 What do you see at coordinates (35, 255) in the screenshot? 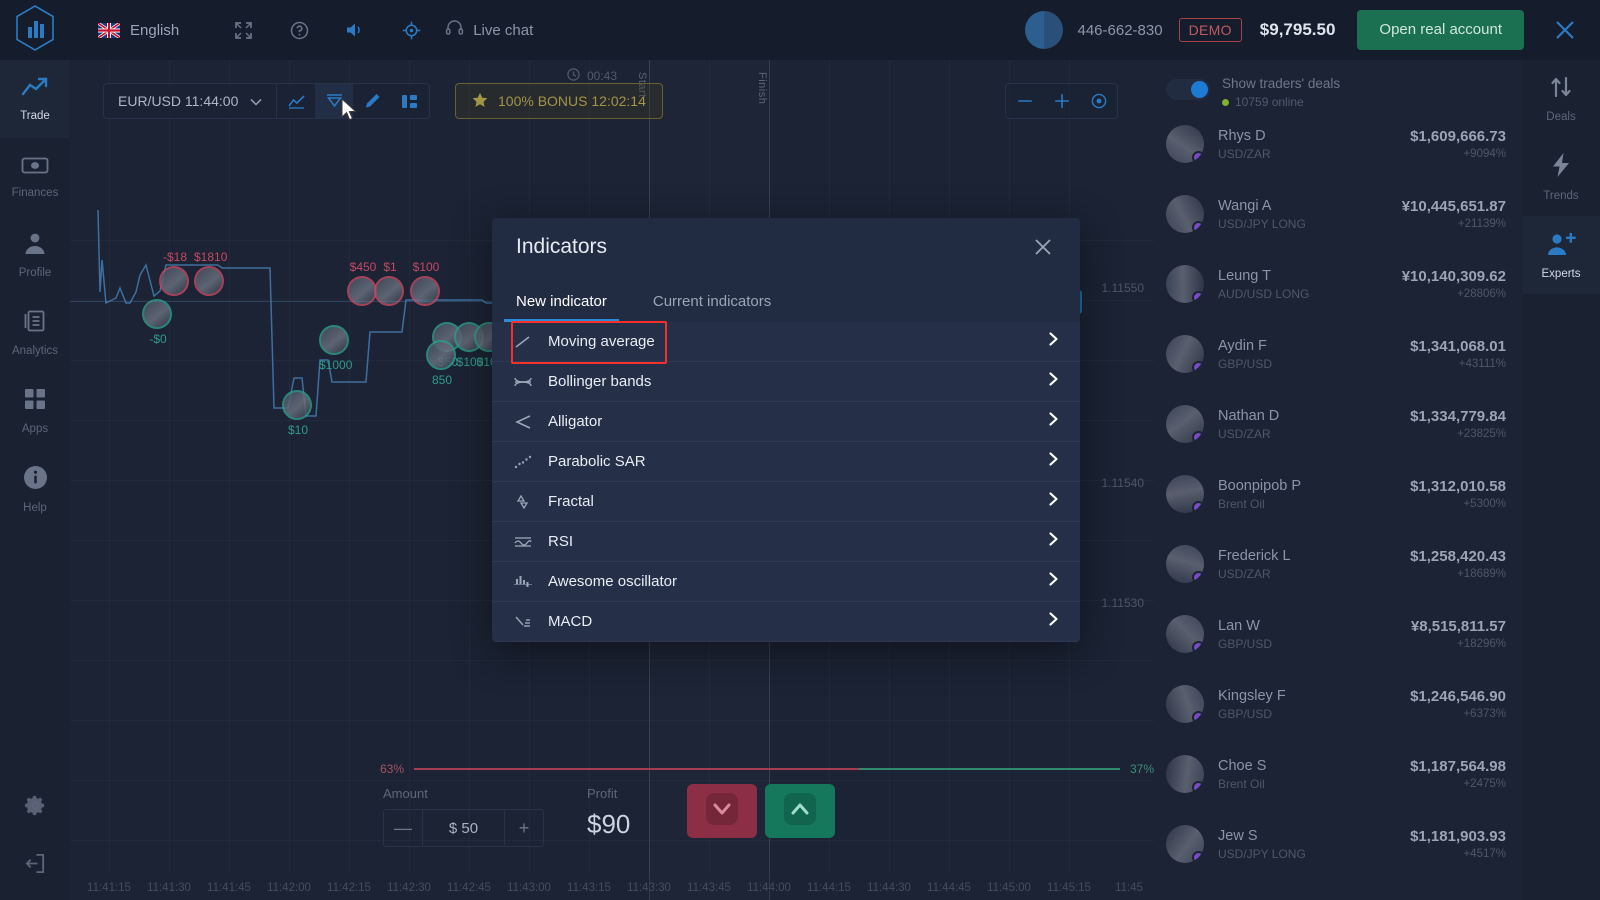
I see `sidebar-item-profile: Profile` at bounding box center [35, 255].